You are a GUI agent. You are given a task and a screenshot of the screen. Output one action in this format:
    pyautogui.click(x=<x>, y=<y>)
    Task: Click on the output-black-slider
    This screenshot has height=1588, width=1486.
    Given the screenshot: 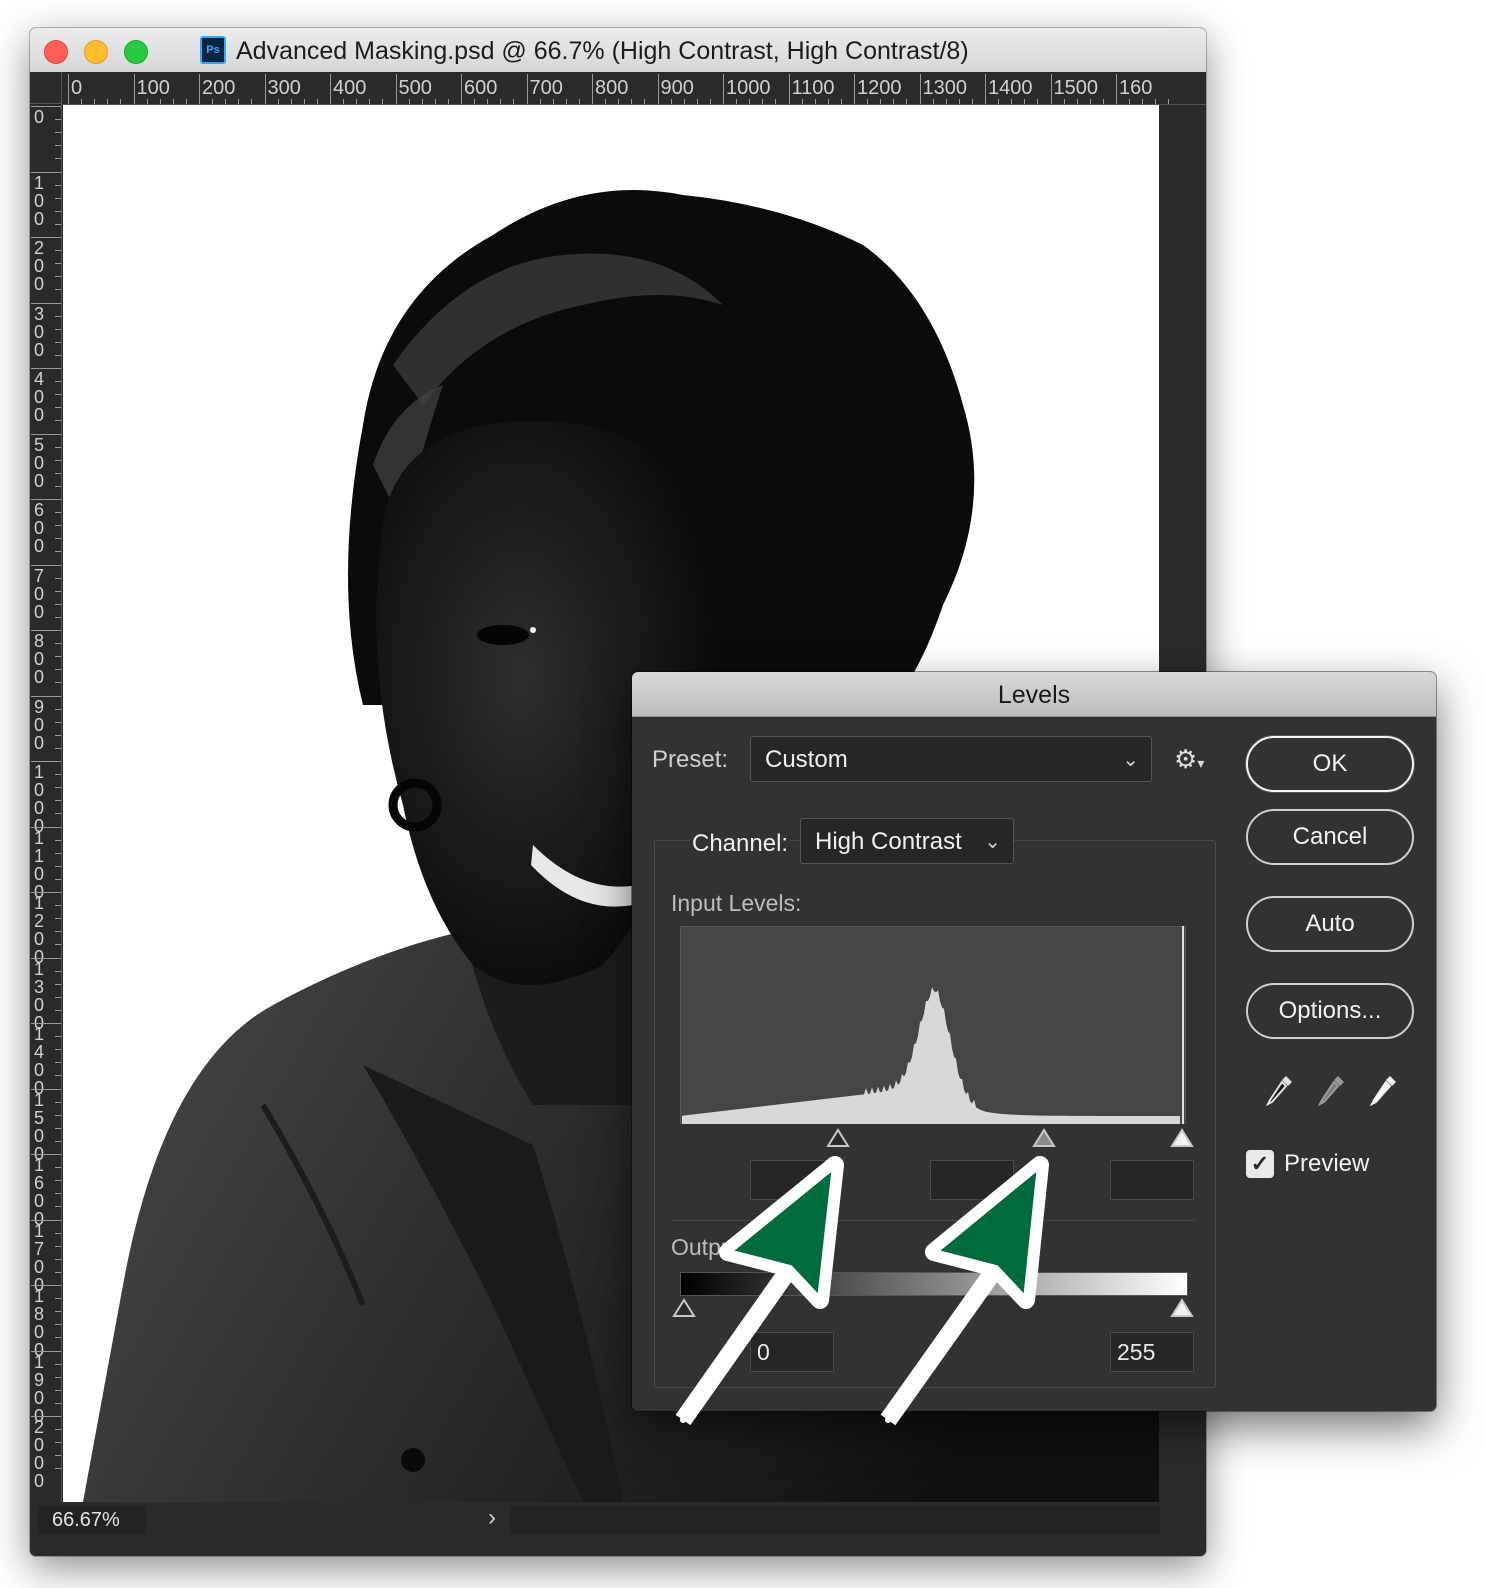 What is the action you would take?
    pyautogui.click(x=684, y=1308)
    